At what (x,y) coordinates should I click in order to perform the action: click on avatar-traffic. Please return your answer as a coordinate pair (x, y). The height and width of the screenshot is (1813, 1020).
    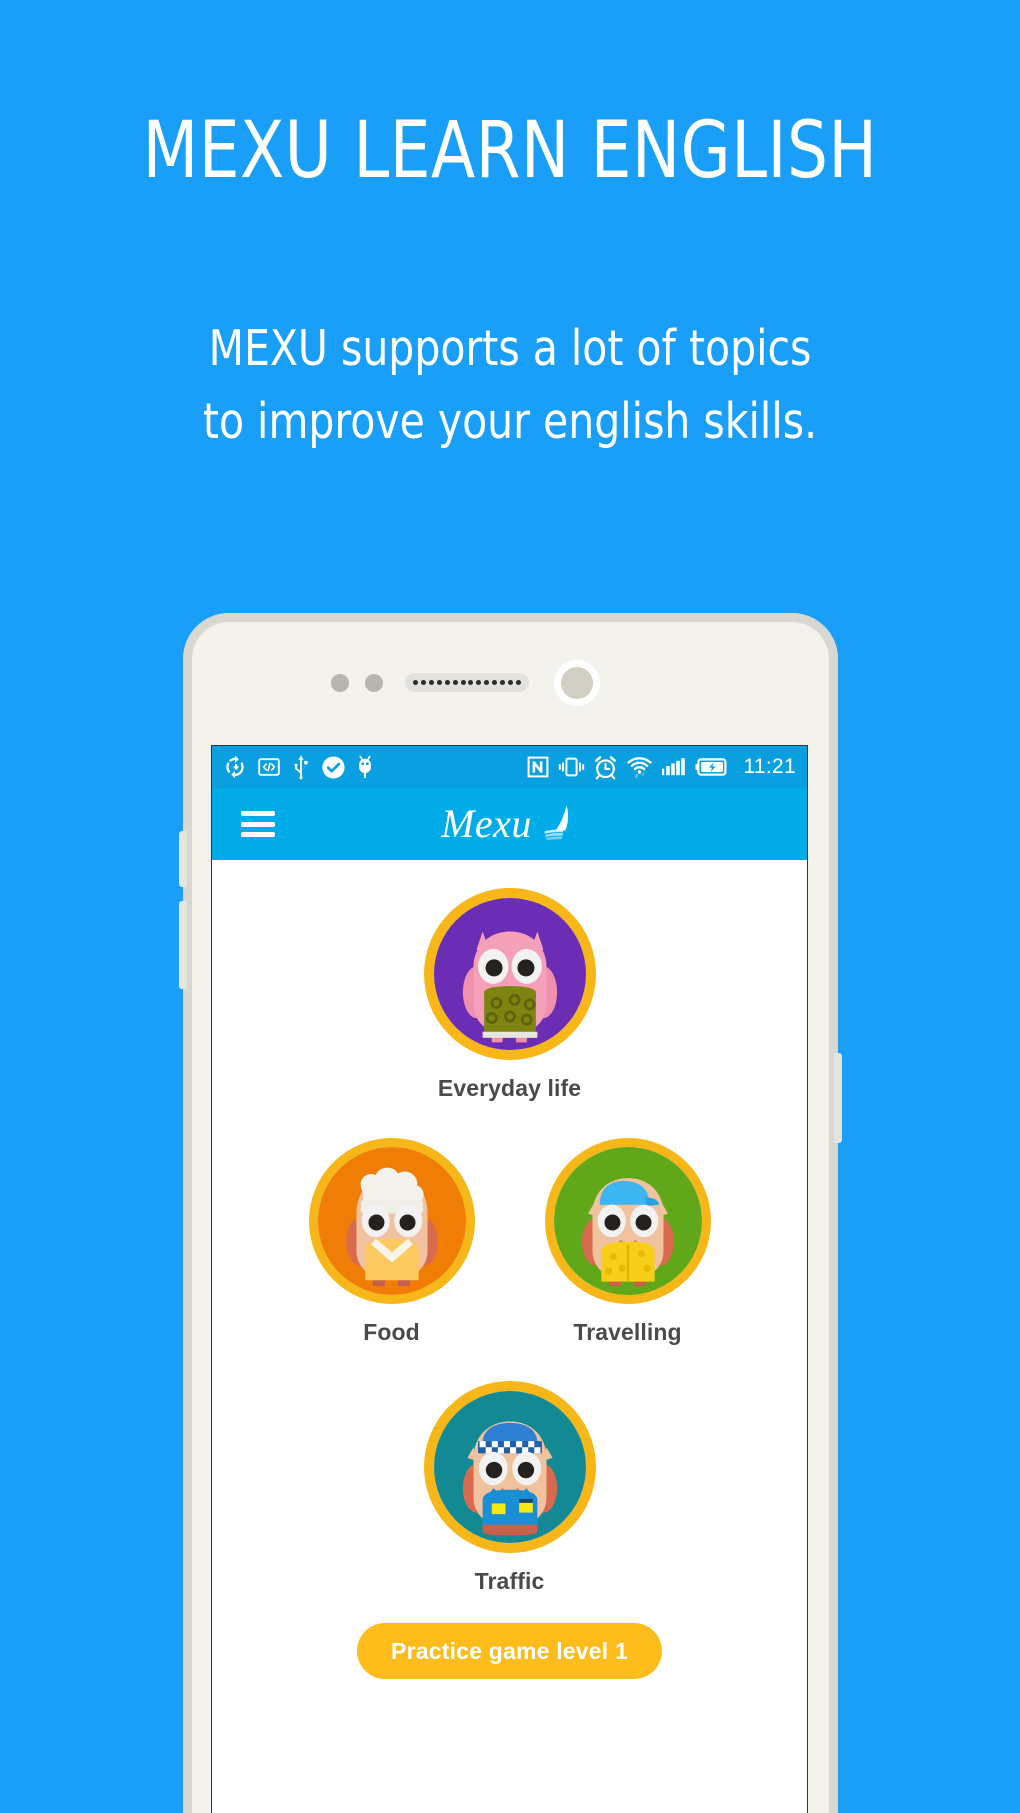
    Looking at the image, I should click on (509, 1467).